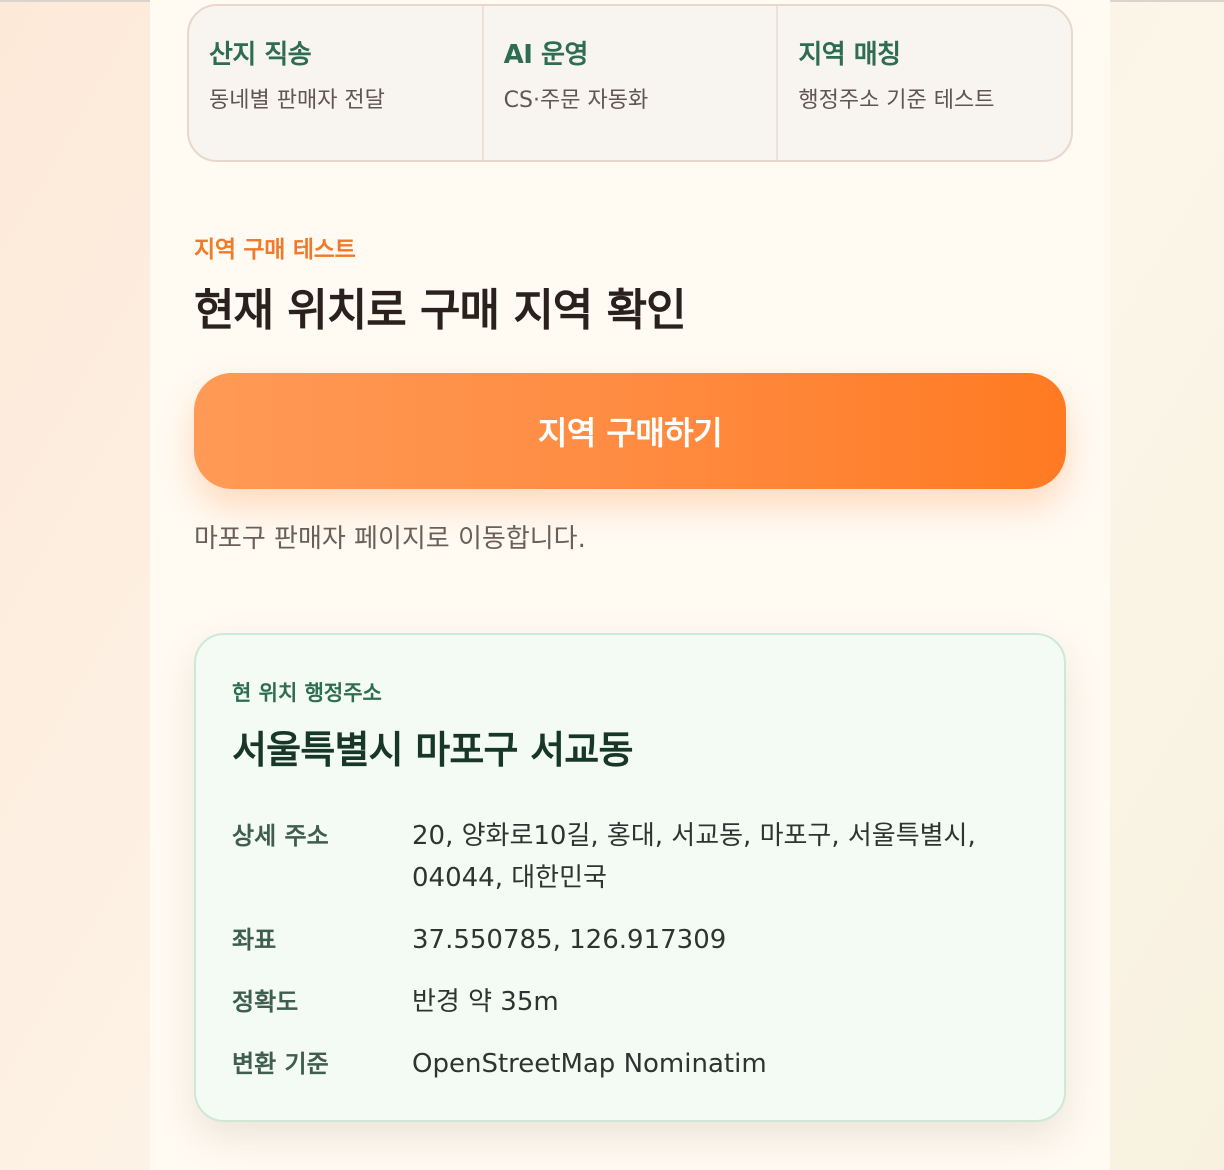 This screenshot has height=1170, width=1224. What do you see at coordinates (924, 83) in the screenshot?
I see `feature-card-region: 지역 매칭 행정주소 기준 테스트` at bounding box center [924, 83].